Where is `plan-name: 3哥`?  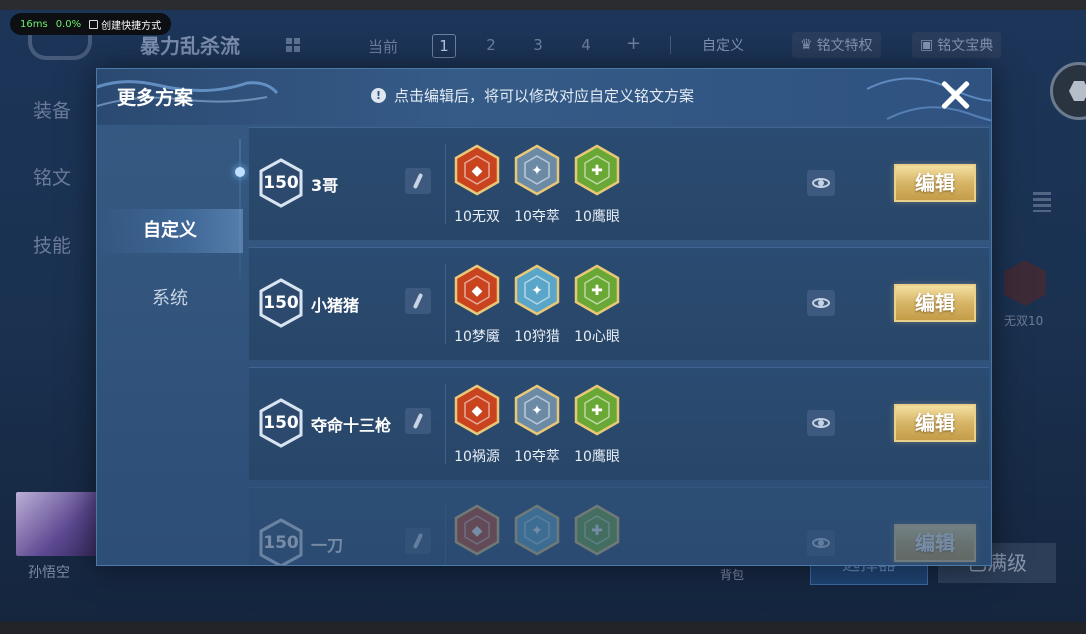
plan-name: 3哥 is located at coordinates (325, 185).